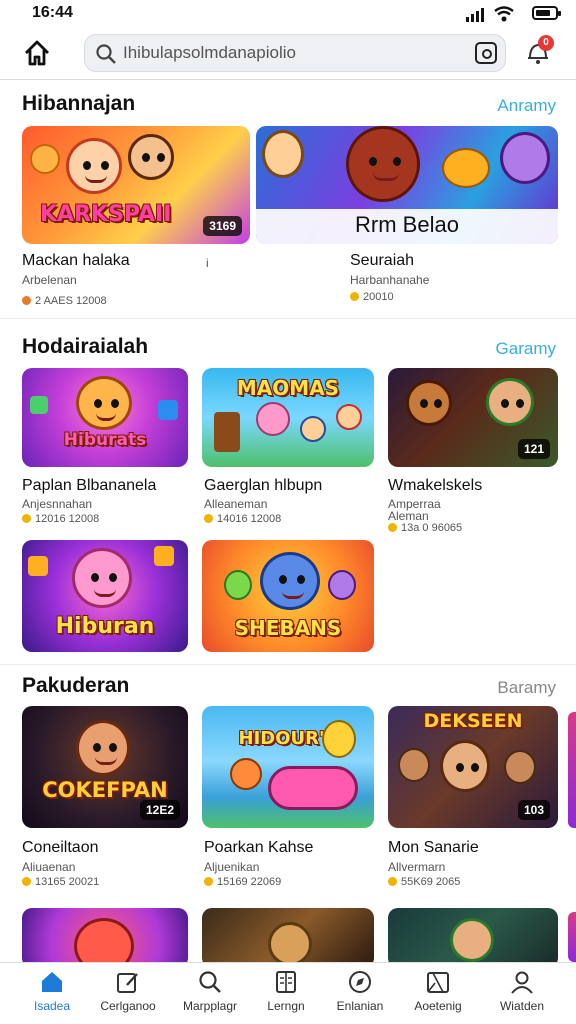 This screenshot has height=1024, width=576. What do you see at coordinates (435, 486) in the screenshot?
I see `game-title: Wmakelskels` at bounding box center [435, 486].